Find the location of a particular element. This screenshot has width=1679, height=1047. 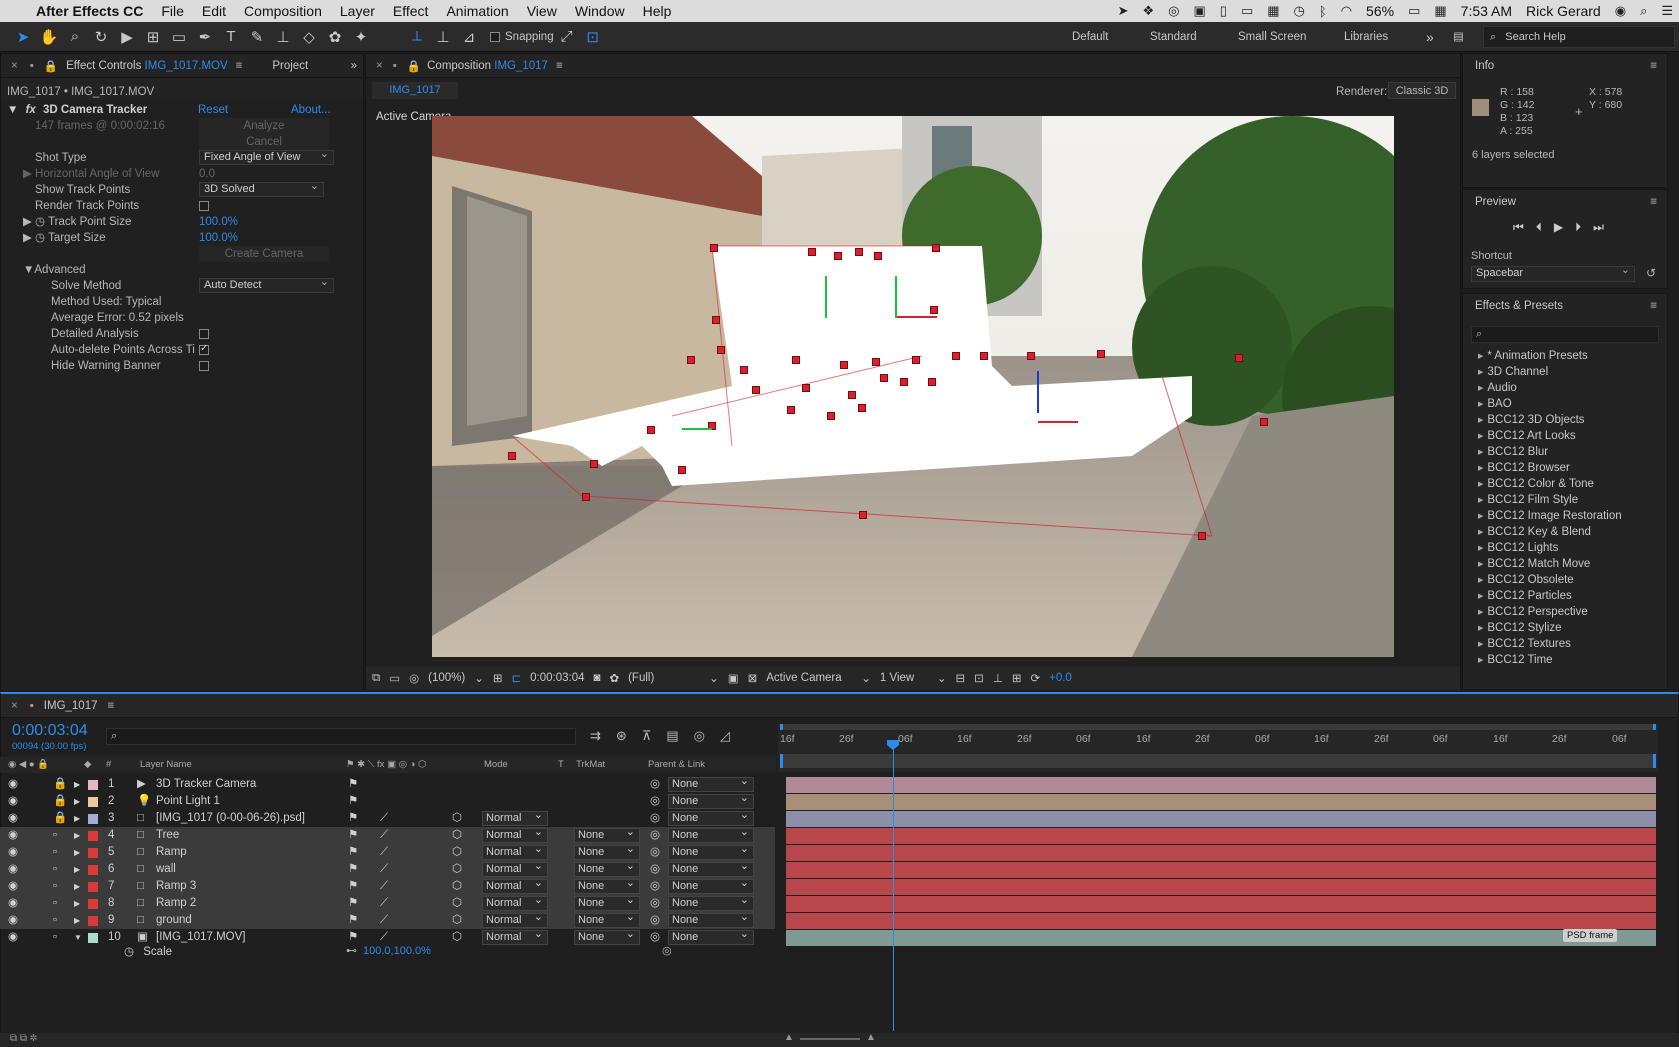

expand-icon: ⧉ ⧉ ✲ is located at coordinates (23, 1038).